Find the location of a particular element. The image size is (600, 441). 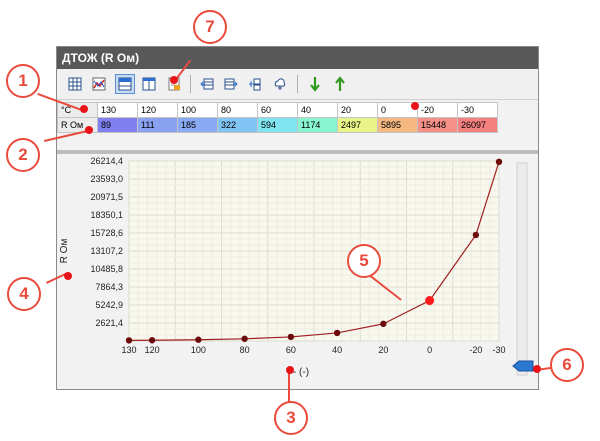

table-right-icon is located at coordinates (231, 84).